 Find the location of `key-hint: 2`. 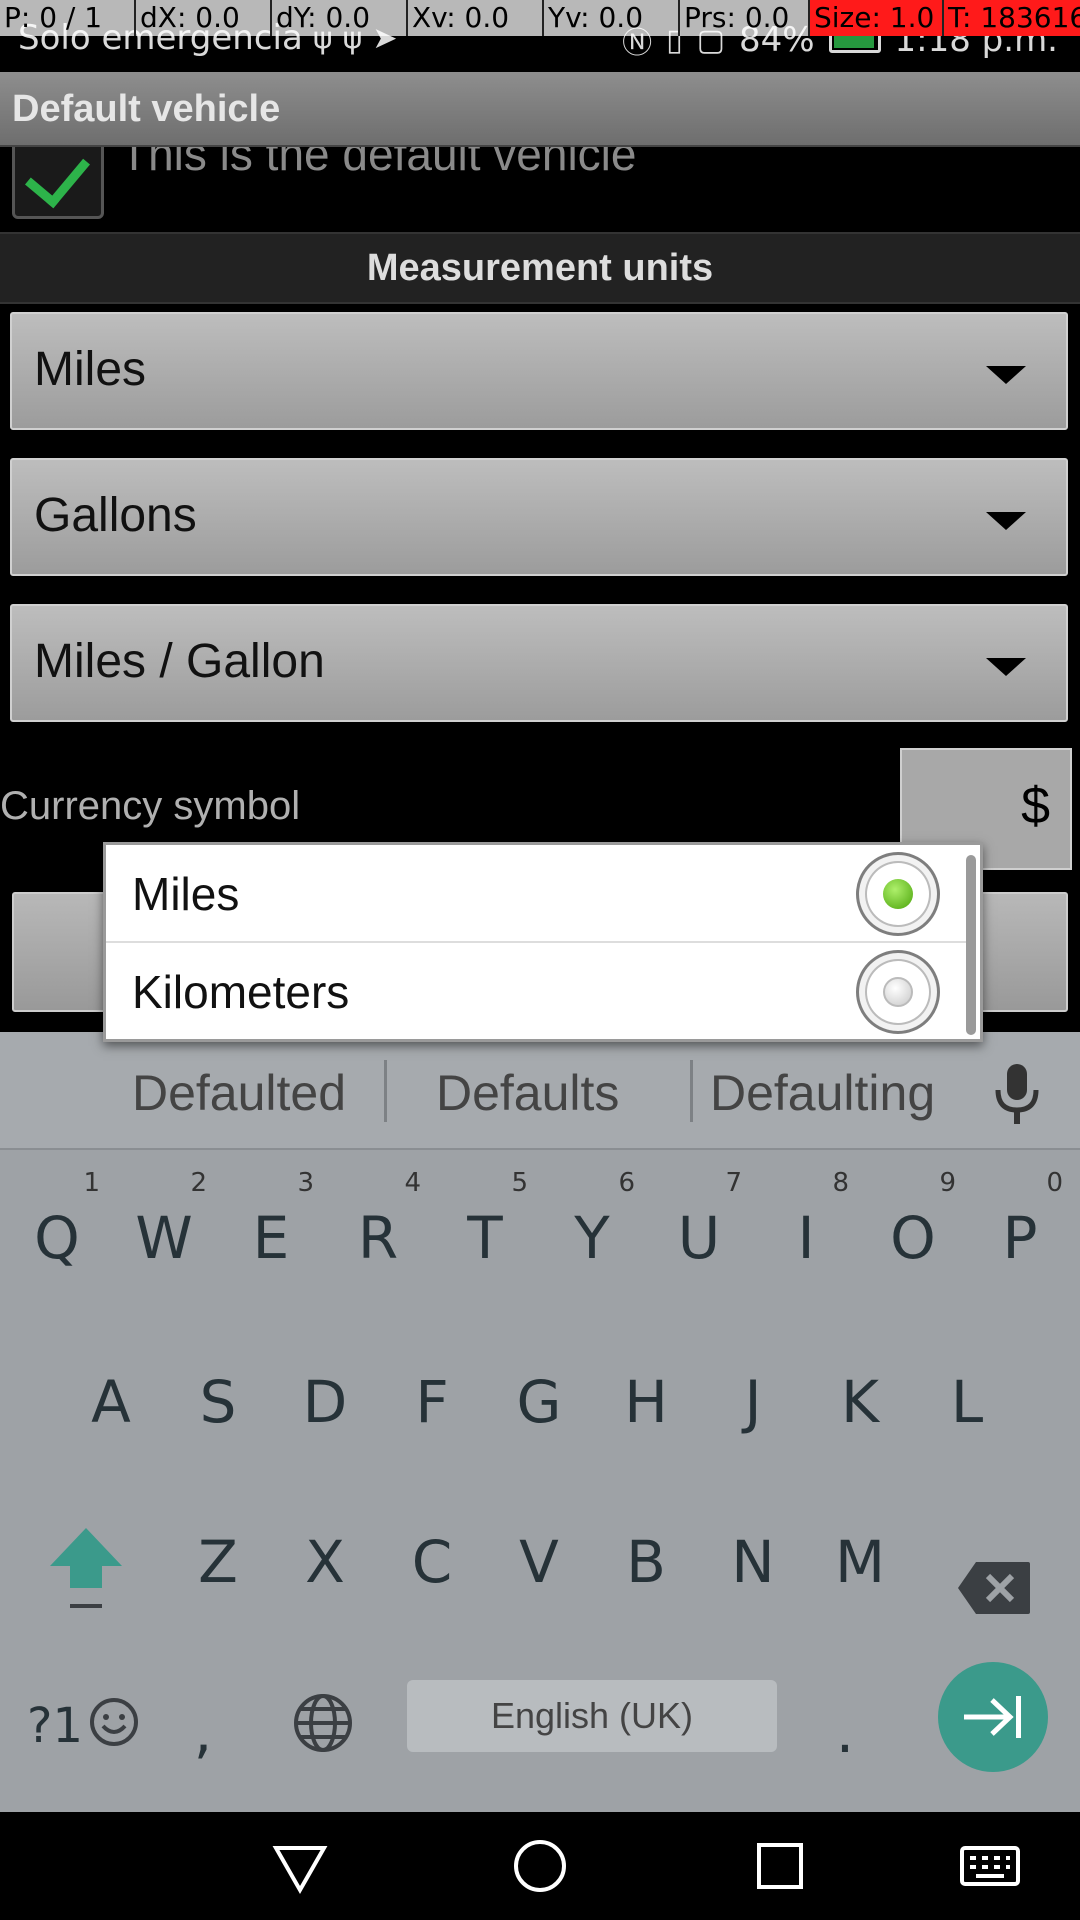

key-hint: 2 is located at coordinates (198, 1183).